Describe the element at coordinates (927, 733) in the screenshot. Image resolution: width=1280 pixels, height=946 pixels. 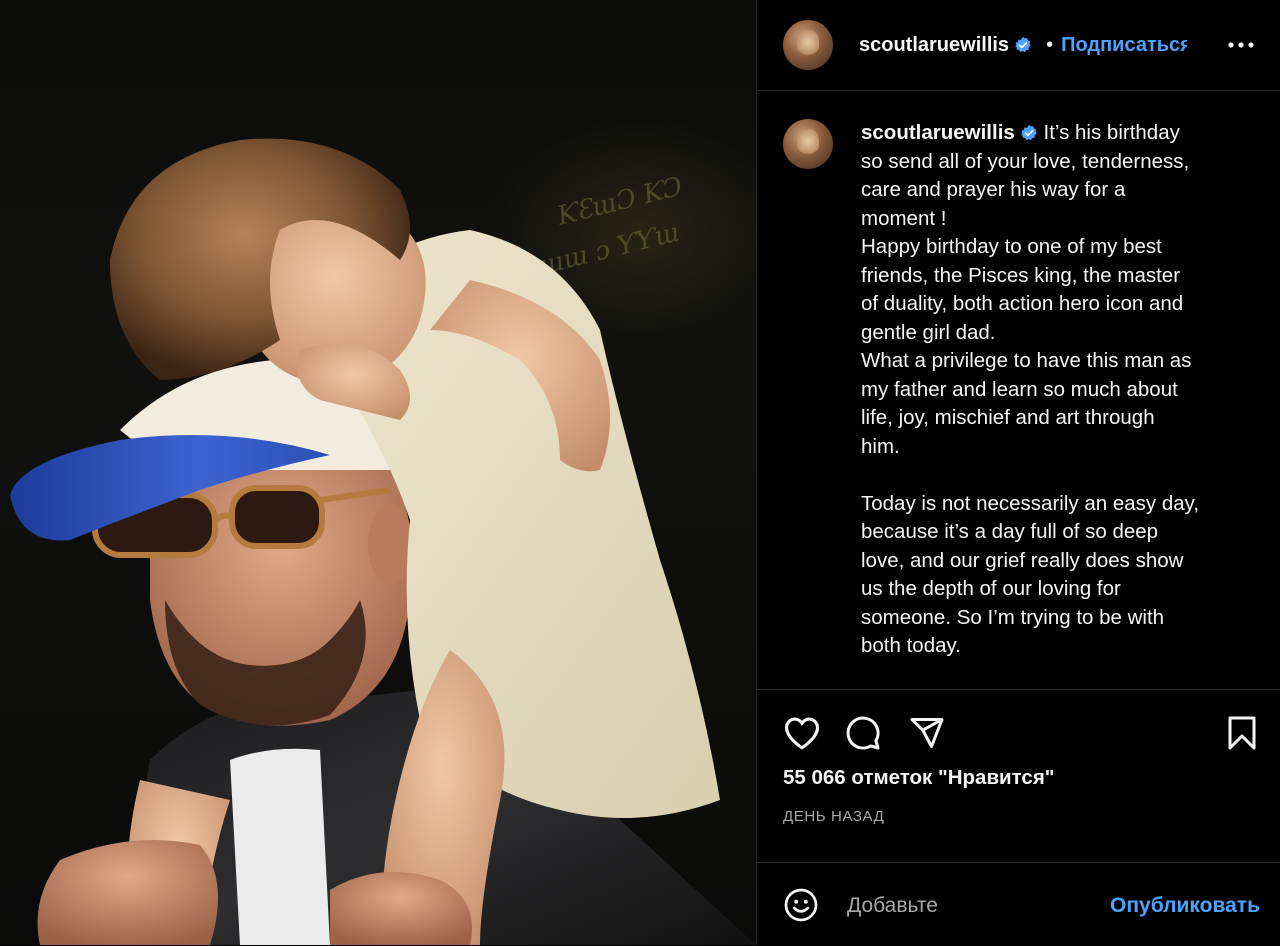
I see `send-icon` at that location.